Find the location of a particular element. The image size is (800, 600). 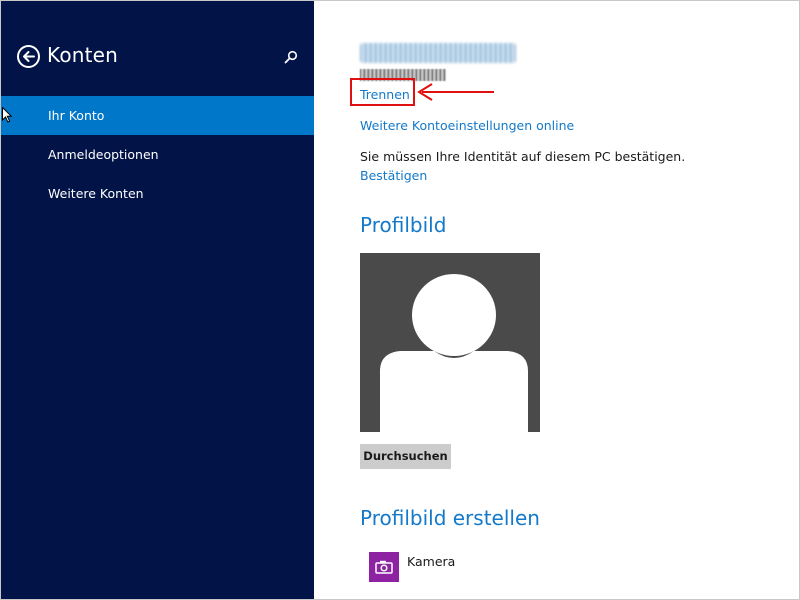

camera-app-label: Kamera is located at coordinates (431, 561).